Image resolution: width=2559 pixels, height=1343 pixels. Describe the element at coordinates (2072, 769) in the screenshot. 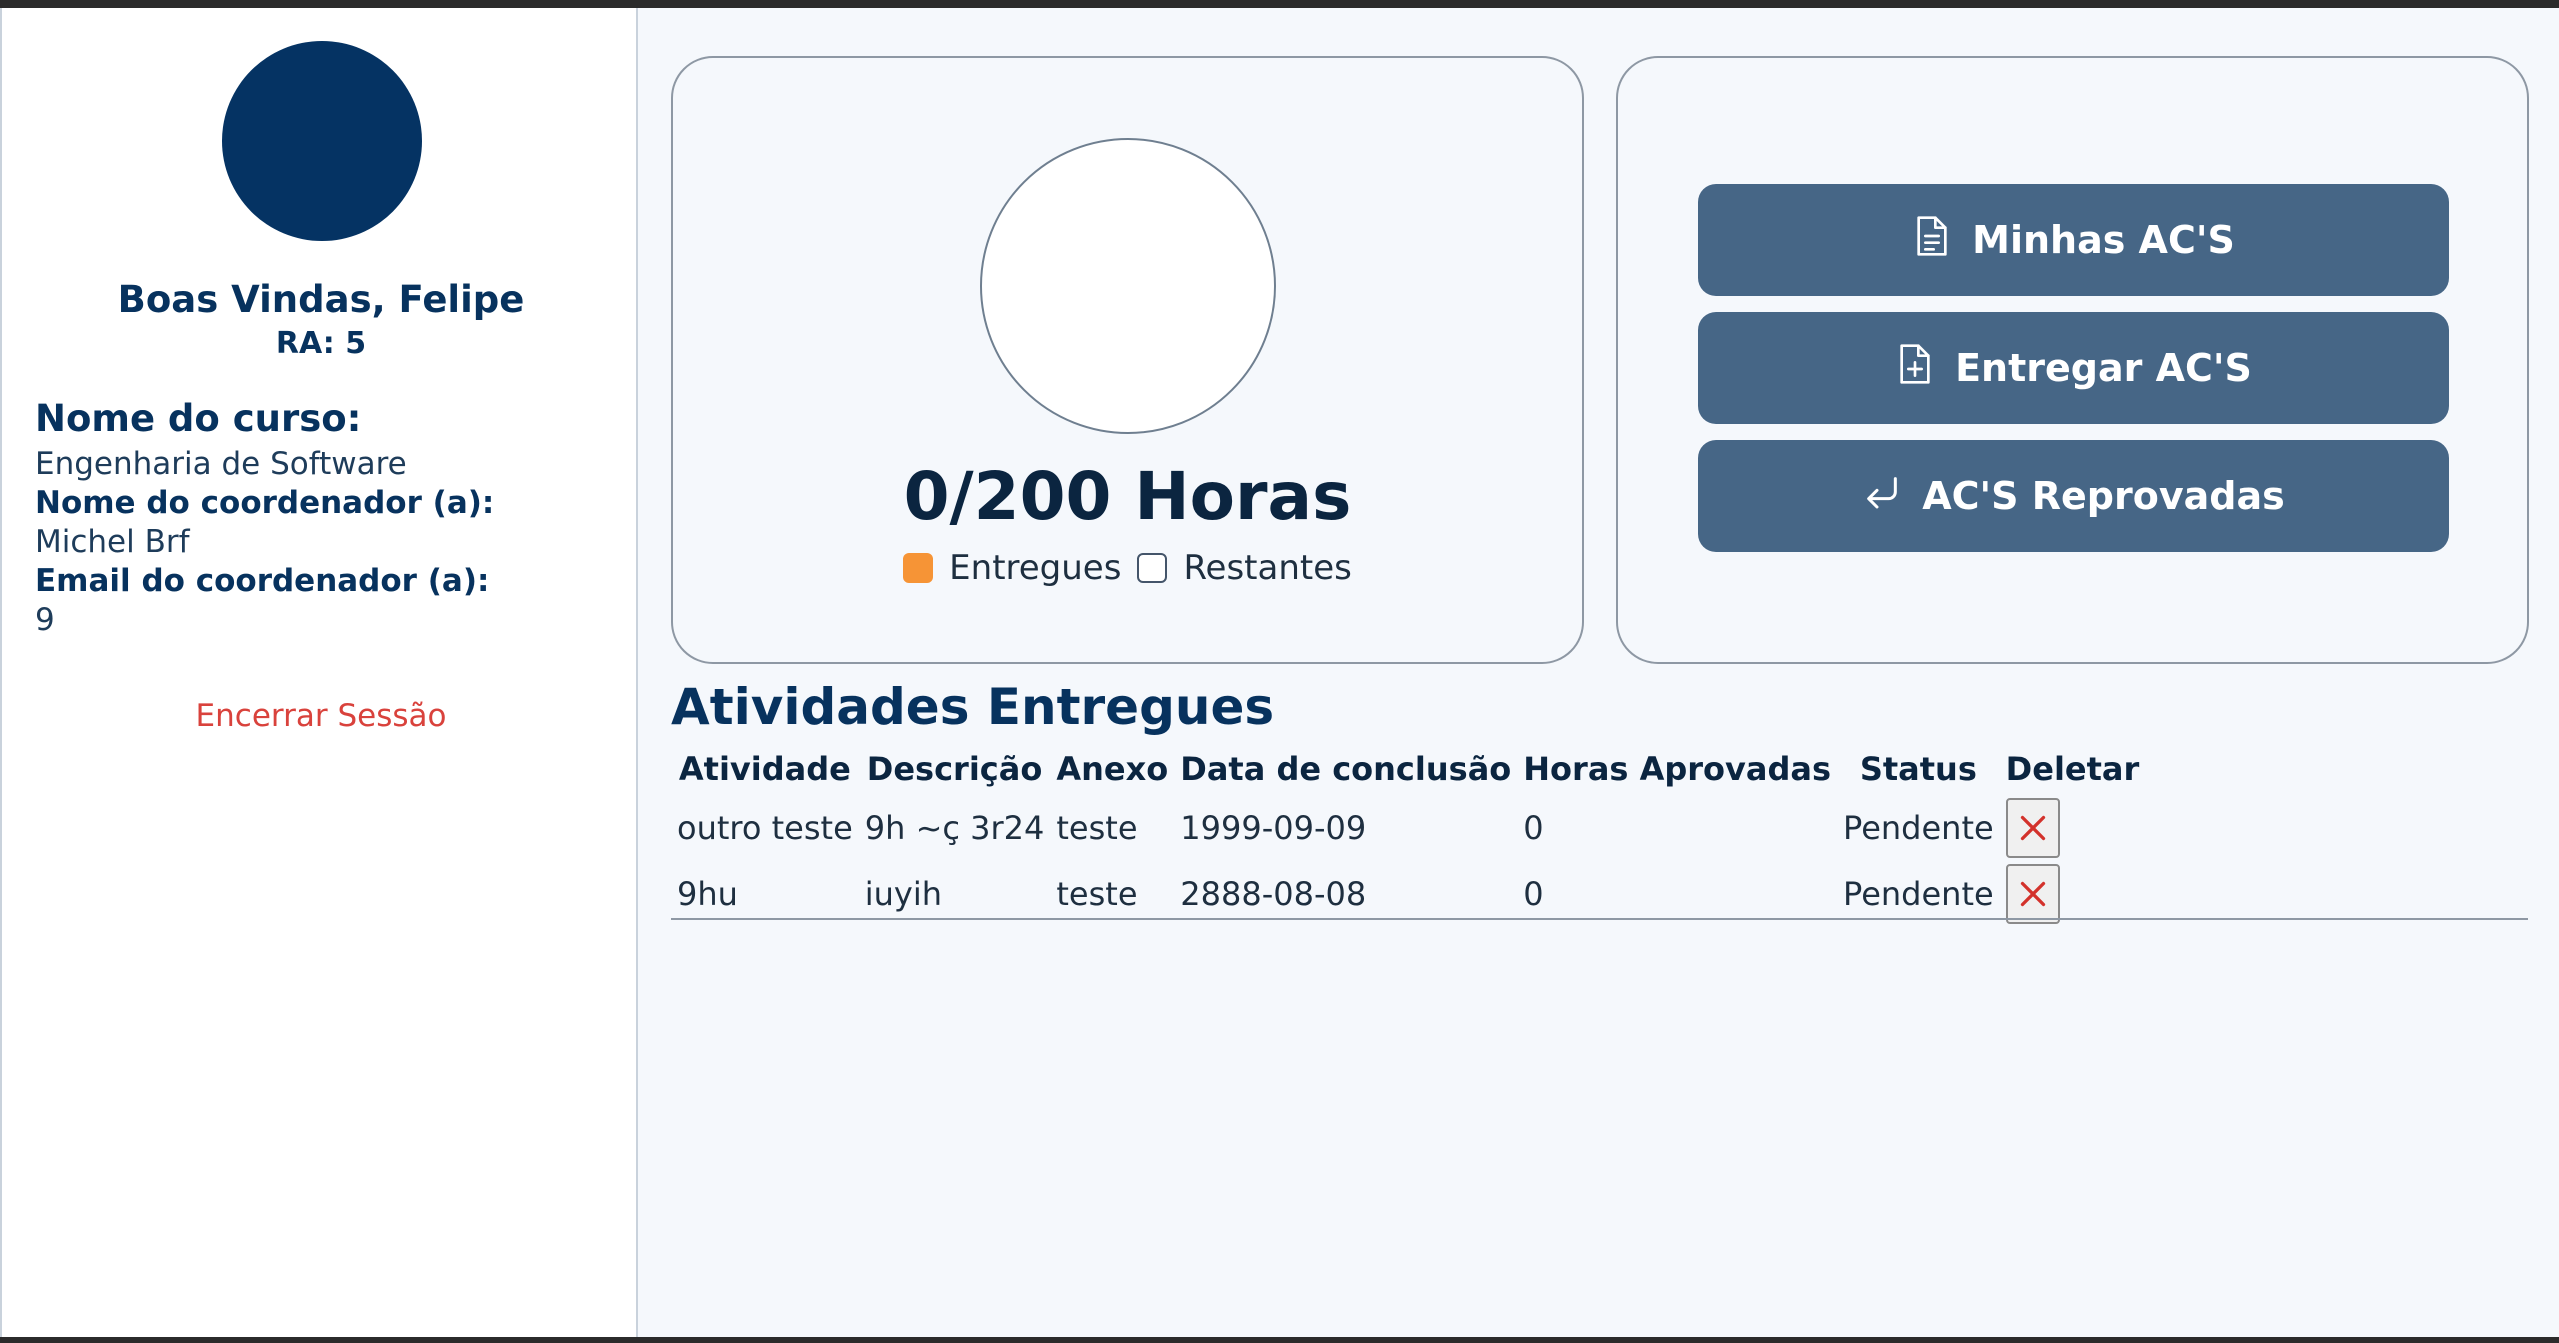

I see `header-delete: Deletar` at that location.